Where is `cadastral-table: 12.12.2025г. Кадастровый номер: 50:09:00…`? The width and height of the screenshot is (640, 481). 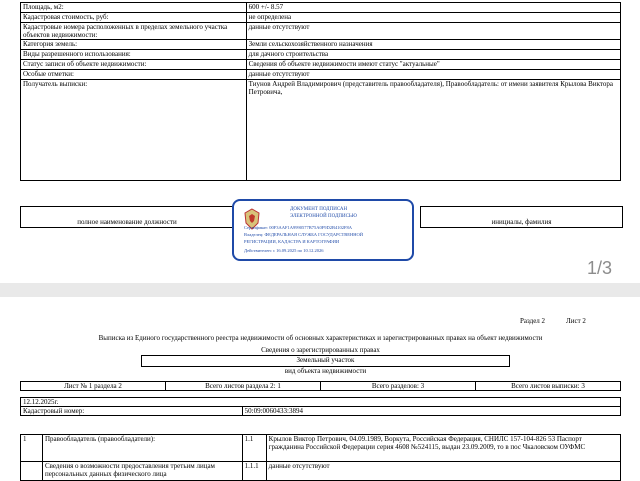 cadastral-table: 12.12.2025г. Кадастровый номер: 50:09:00… is located at coordinates (321, 406).